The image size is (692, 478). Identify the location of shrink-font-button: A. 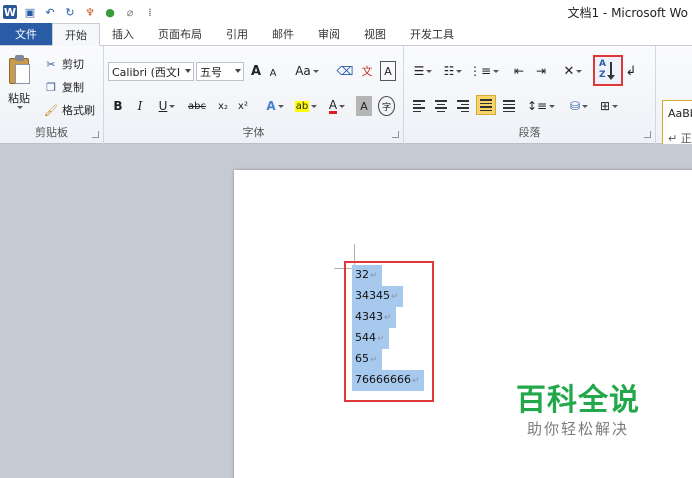
(273, 73).